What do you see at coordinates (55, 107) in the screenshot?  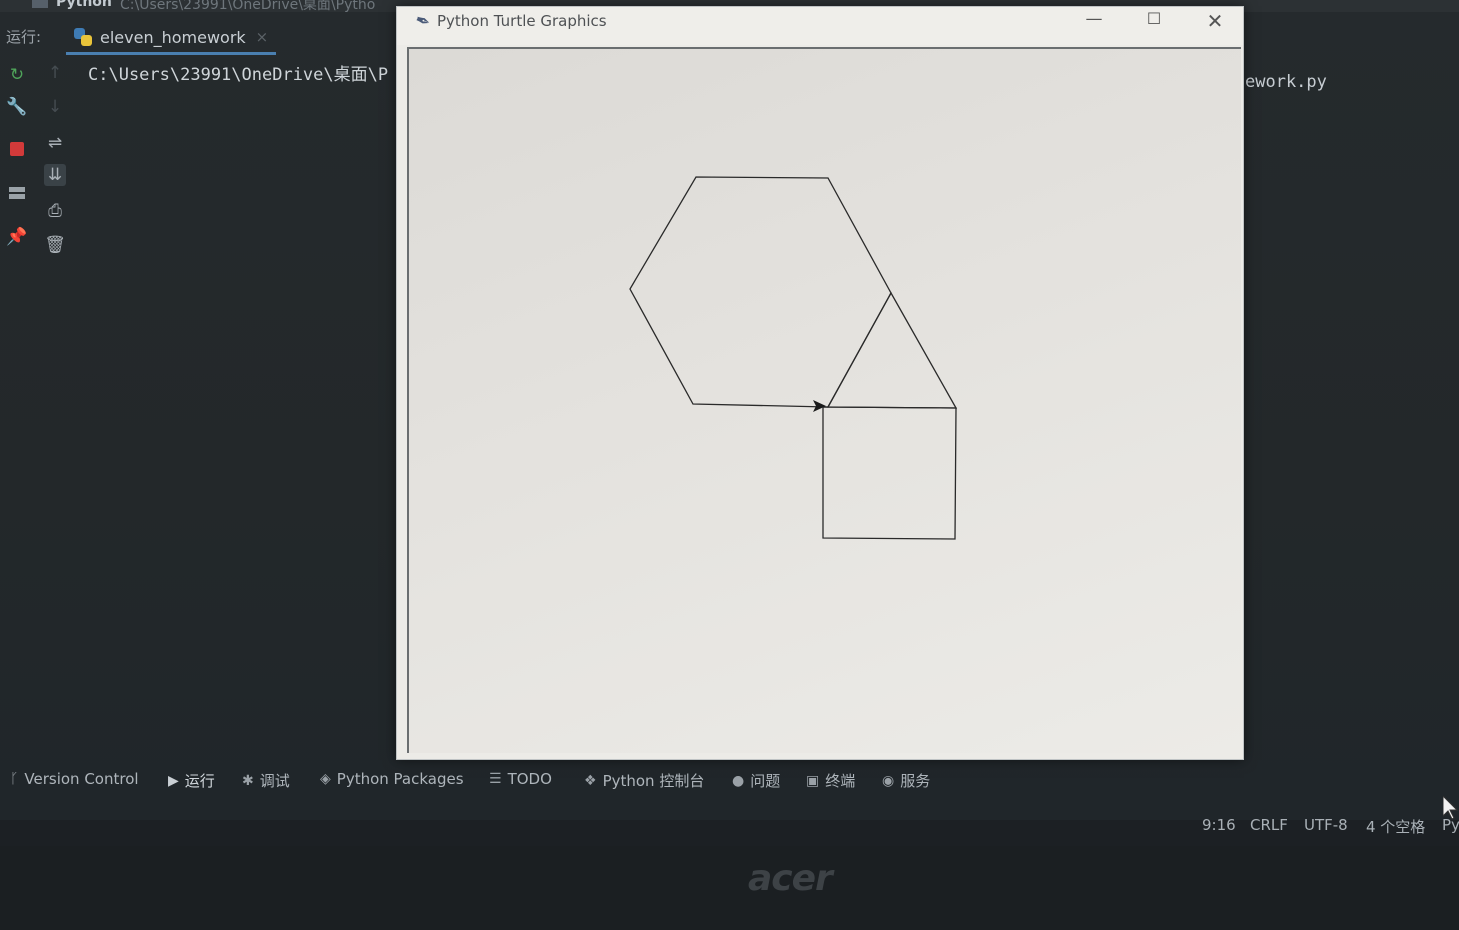 I see `down-arrow-icon: ↓` at bounding box center [55, 107].